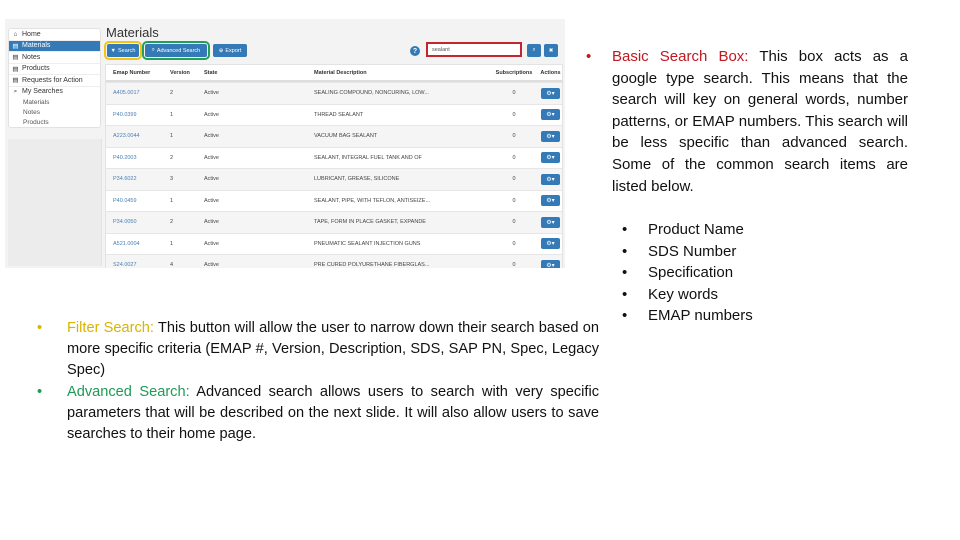 The height and width of the screenshot is (540, 960). Describe the element at coordinates (54, 112) in the screenshot. I see `my-searches-notes: Notes` at that location.